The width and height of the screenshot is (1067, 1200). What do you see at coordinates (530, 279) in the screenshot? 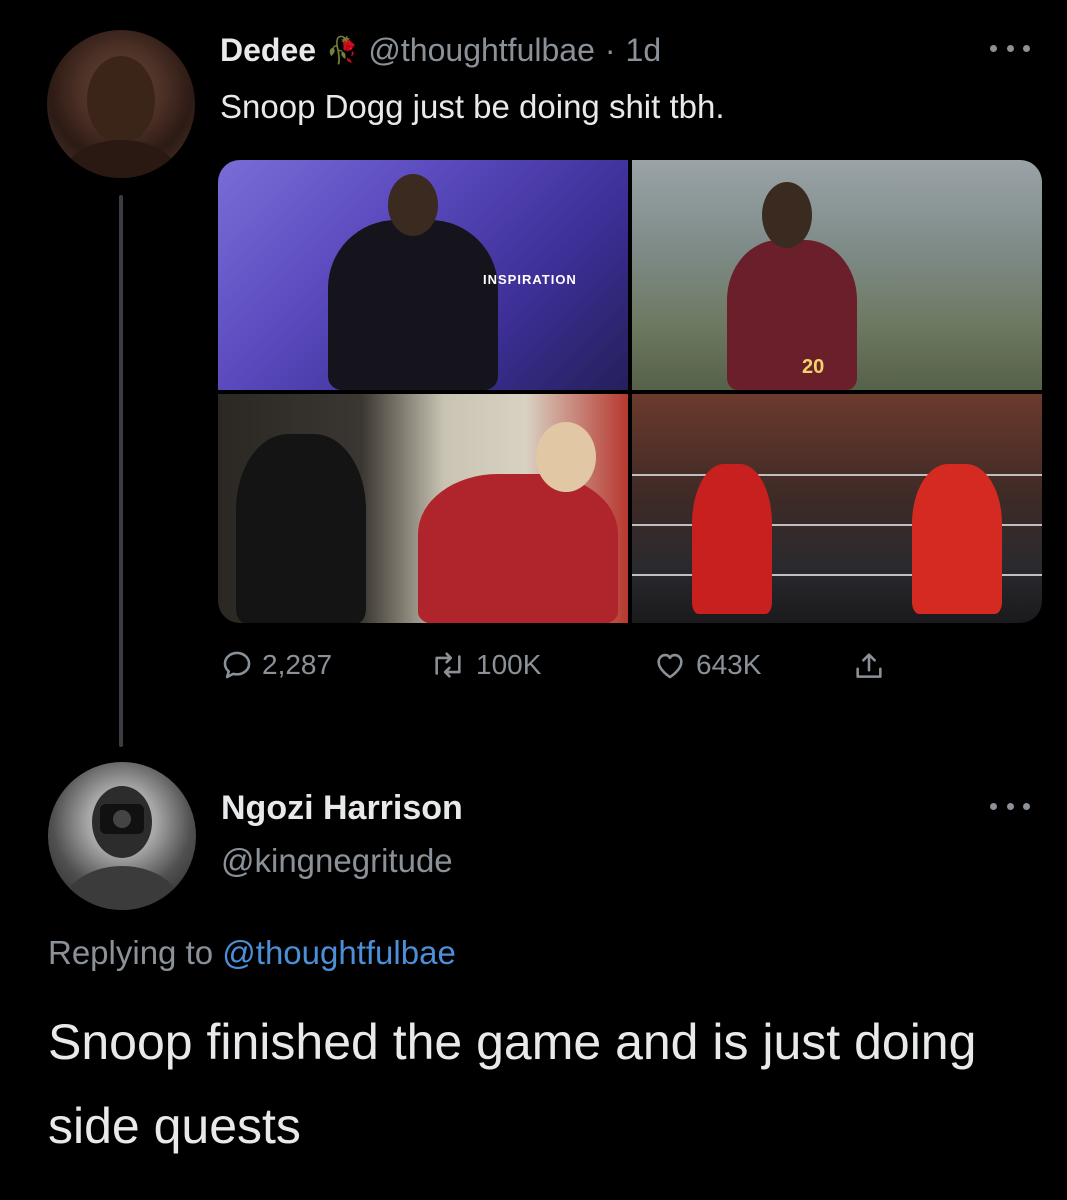
I see `inspiration-text: INSPIRATION` at bounding box center [530, 279].